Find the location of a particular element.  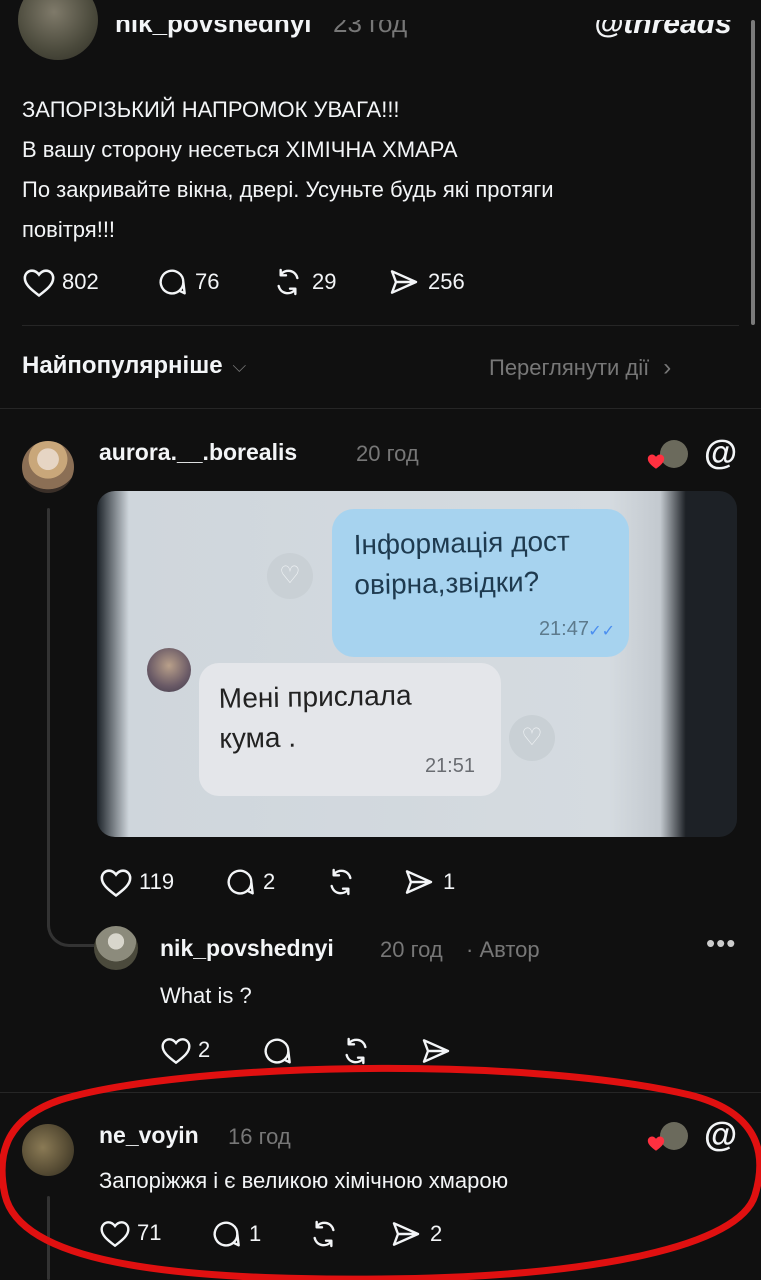

post-time: 23 год is located at coordinates (370, 23).